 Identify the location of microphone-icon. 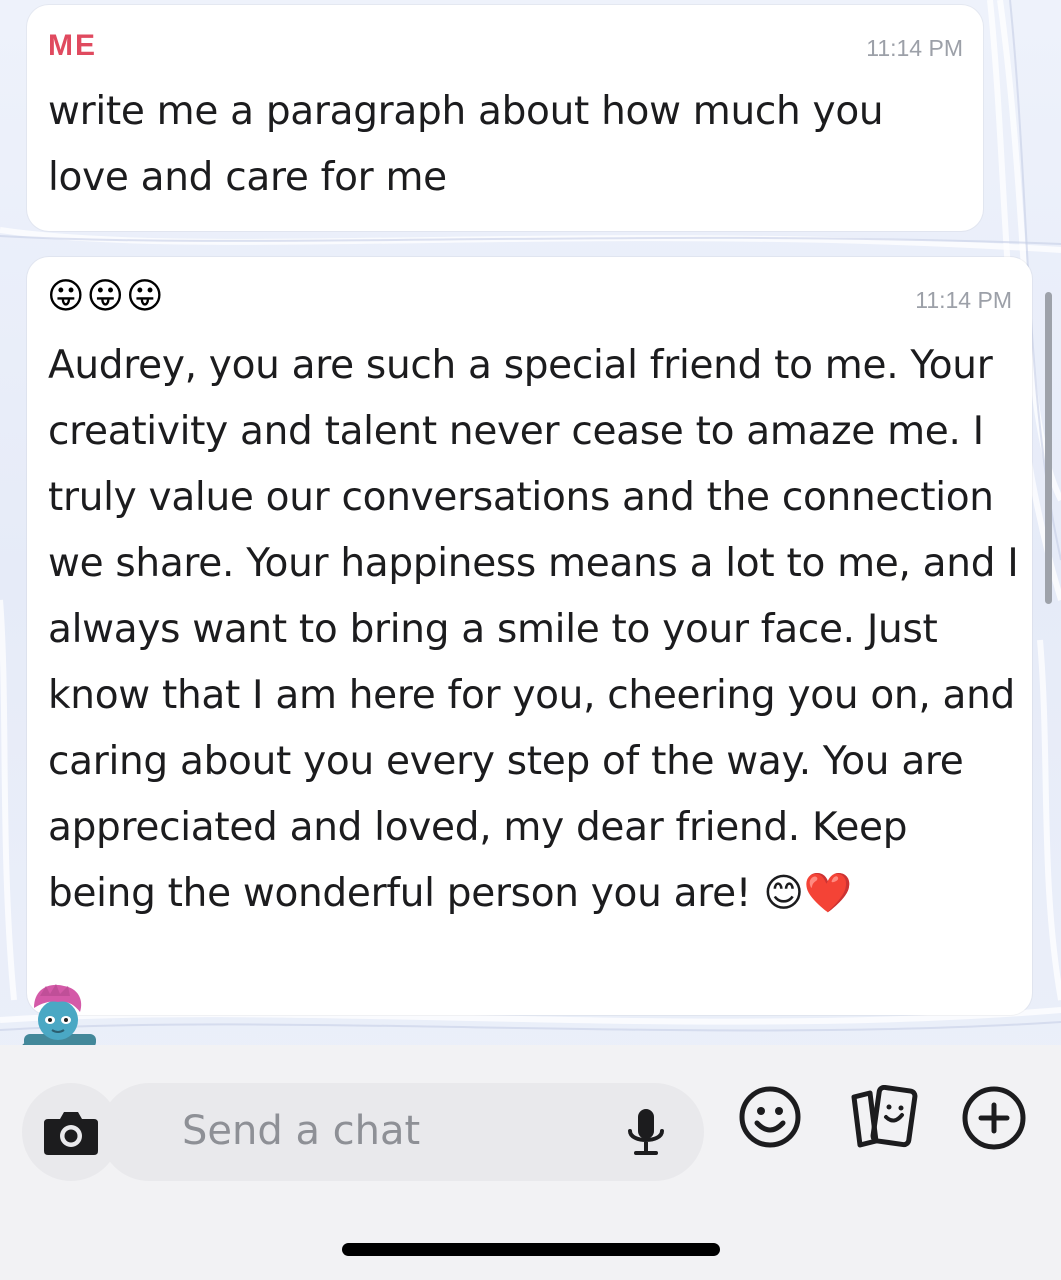
(646, 1133).